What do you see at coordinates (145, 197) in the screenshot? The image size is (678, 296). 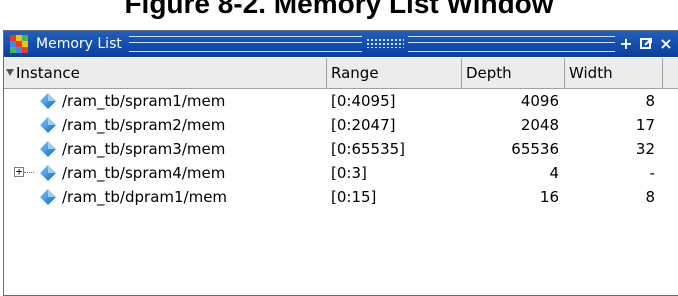 I see `cell-instance: /ram_tb/dpram1/mem` at bounding box center [145, 197].